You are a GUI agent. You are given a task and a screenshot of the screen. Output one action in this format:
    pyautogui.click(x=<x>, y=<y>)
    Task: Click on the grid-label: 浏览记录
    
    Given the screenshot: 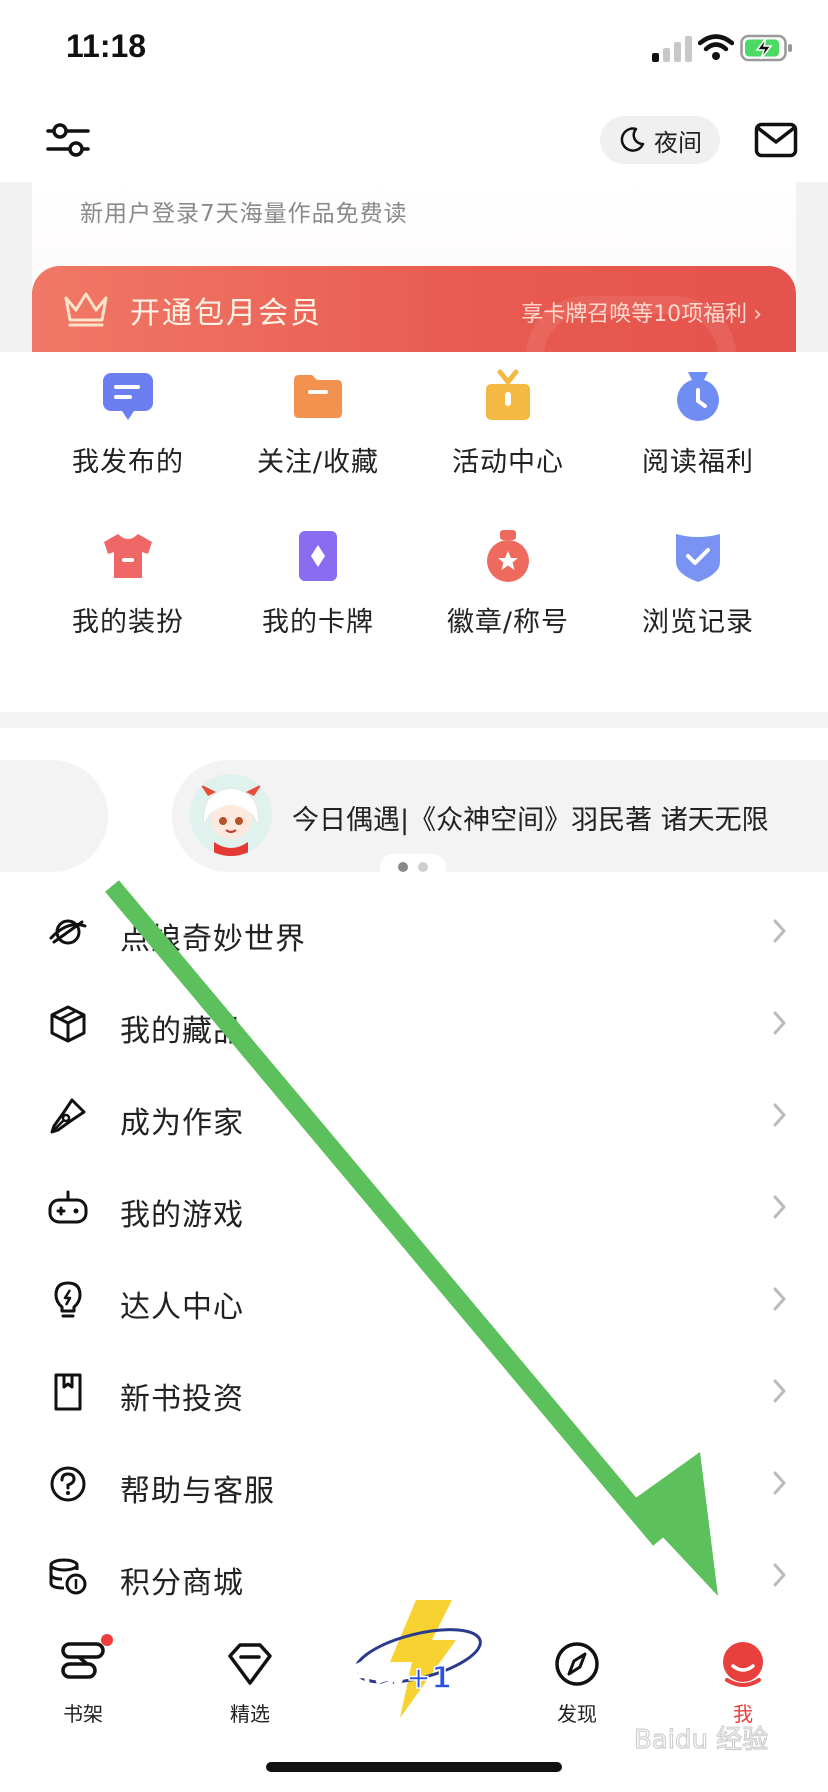 What is the action you would take?
    pyautogui.click(x=698, y=622)
    